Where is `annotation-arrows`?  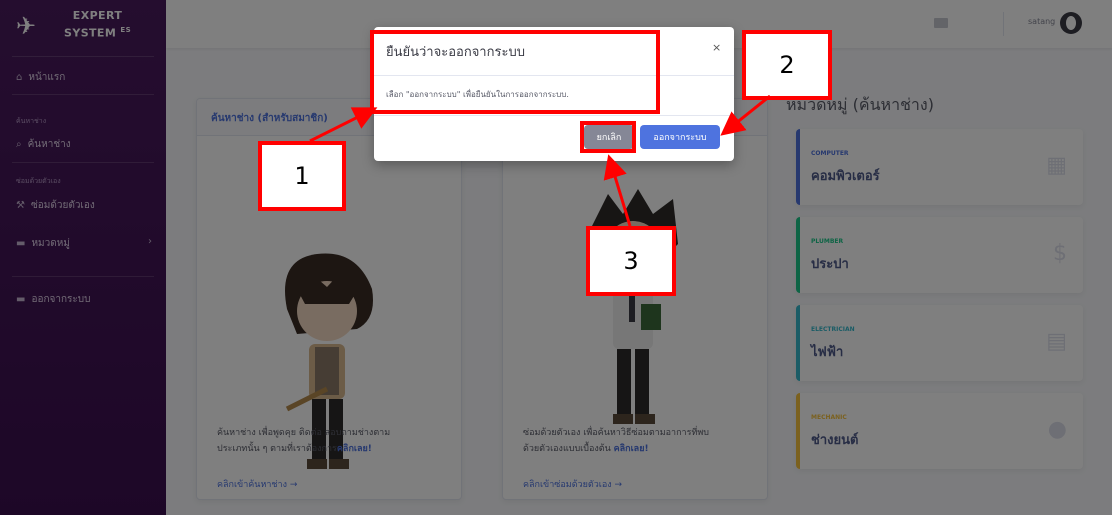 annotation-arrows is located at coordinates (540, 160).